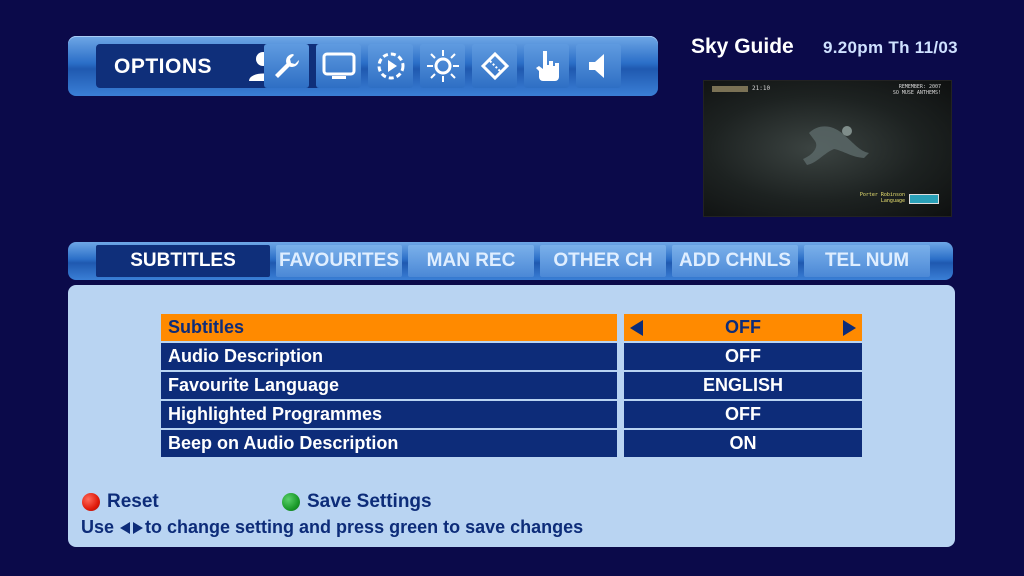 The height and width of the screenshot is (576, 1024). What do you see at coordinates (339, 261) in the screenshot?
I see `tab-favourites: FAVOURITES` at bounding box center [339, 261].